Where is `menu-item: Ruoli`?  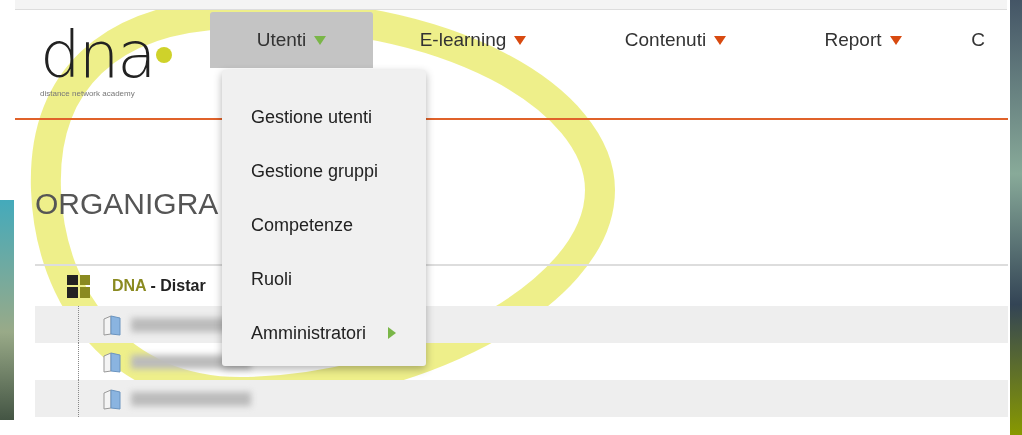 menu-item: Ruoli is located at coordinates (324, 279).